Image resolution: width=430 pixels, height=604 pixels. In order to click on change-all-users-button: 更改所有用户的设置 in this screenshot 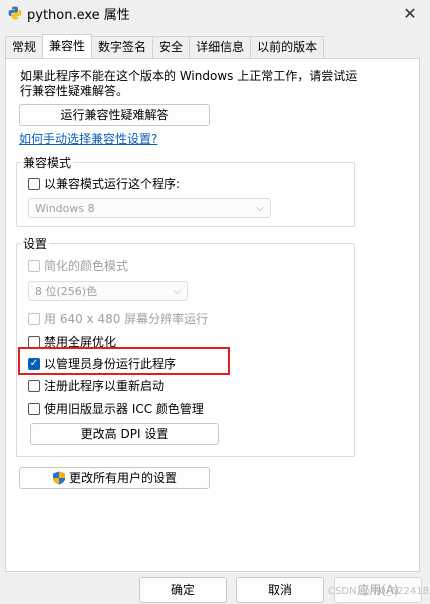, I will do `click(114, 478)`.